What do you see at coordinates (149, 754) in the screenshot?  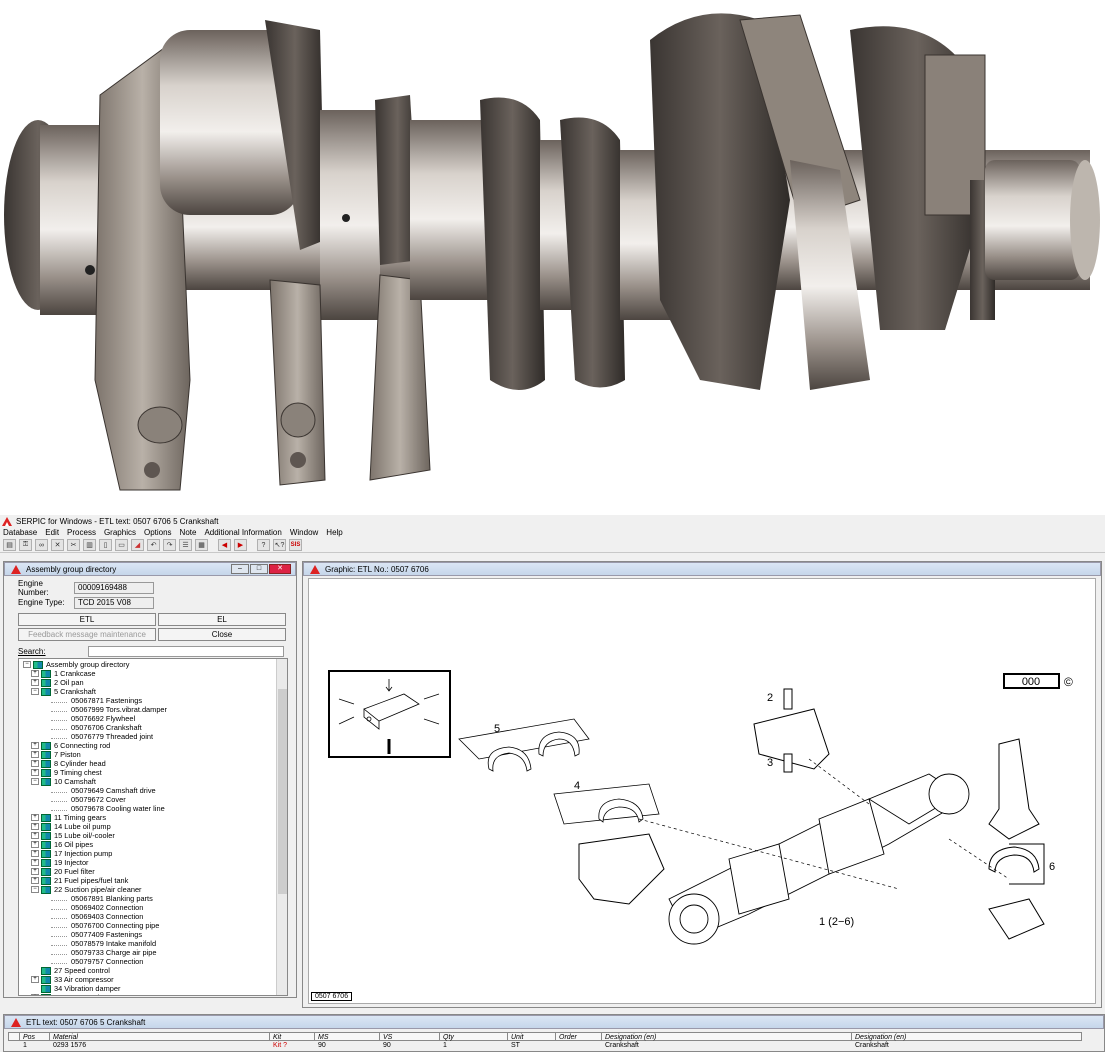 I see `tree-group-item: +7 Piston` at bounding box center [149, 754].